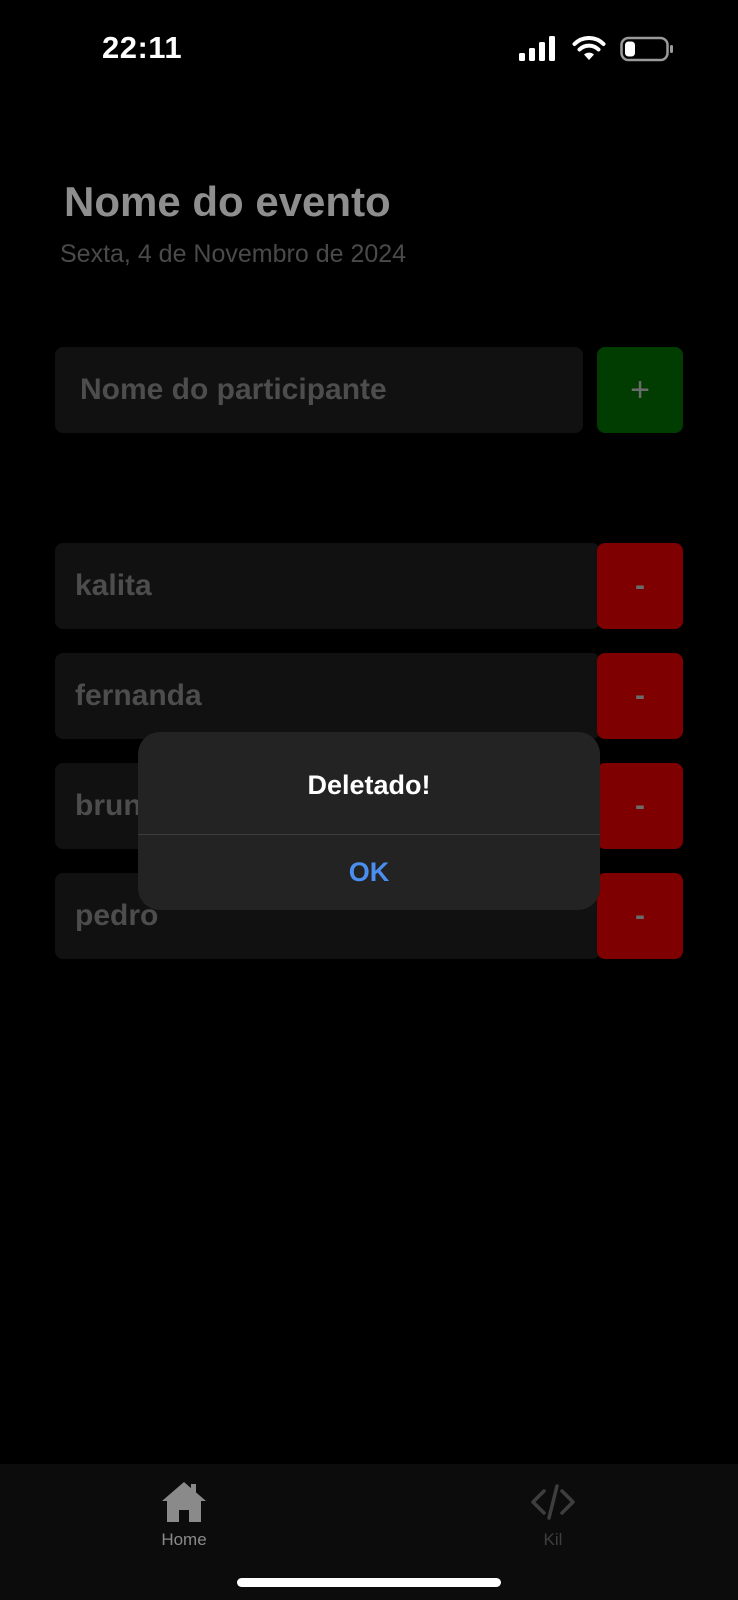 The height and width of the screenshot is (1600, 738). What do you see at coordinates (553, 1539) in the screenshot?
I see `tab-label: Kil` at bounding box center [553, 1539].